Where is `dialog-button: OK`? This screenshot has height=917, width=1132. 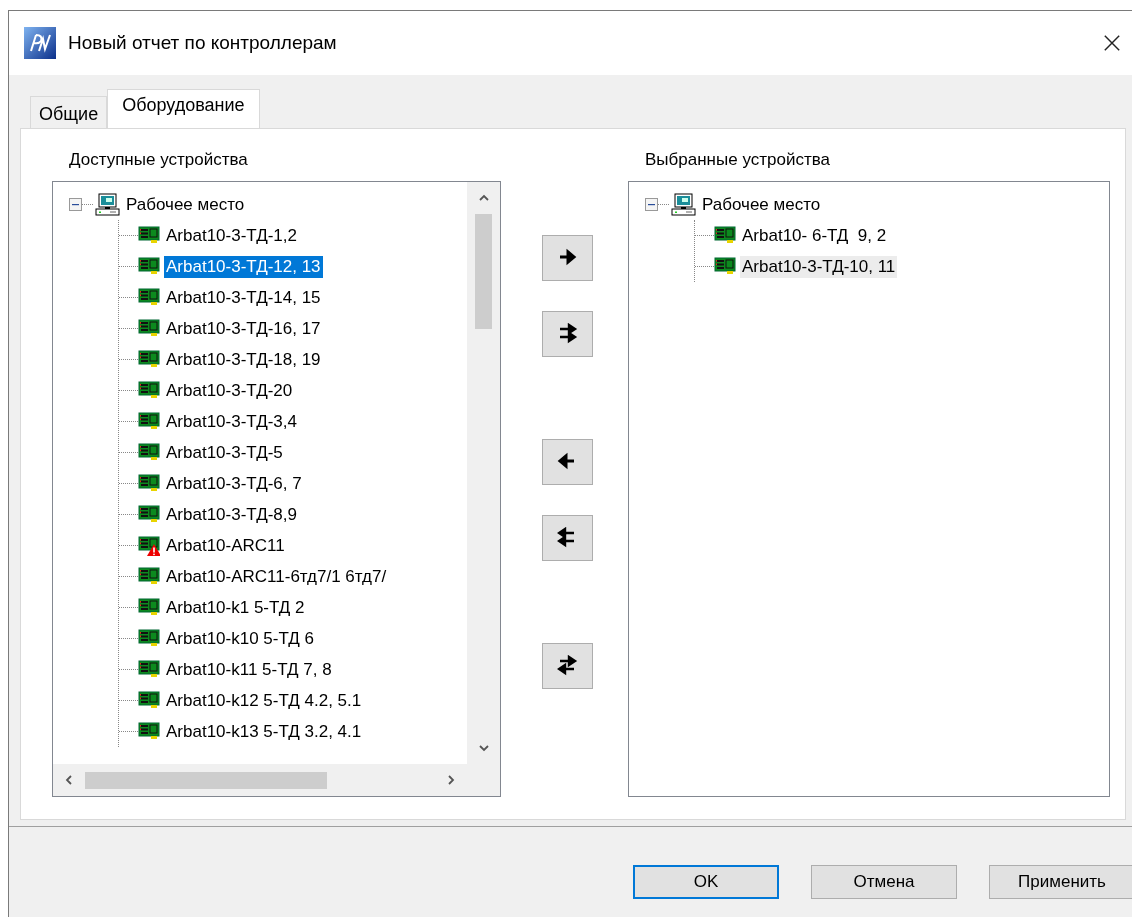 dialog-button: OK is located at coordinates (706, 882).